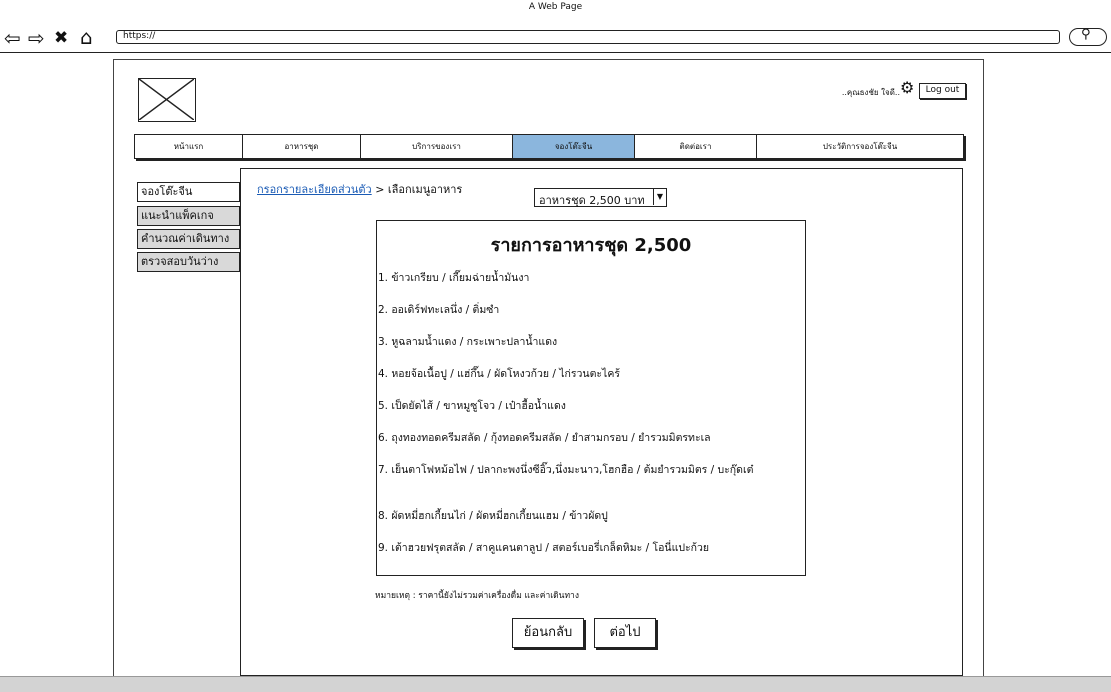  I want to click on logo-placeholder, so click(167, 100).